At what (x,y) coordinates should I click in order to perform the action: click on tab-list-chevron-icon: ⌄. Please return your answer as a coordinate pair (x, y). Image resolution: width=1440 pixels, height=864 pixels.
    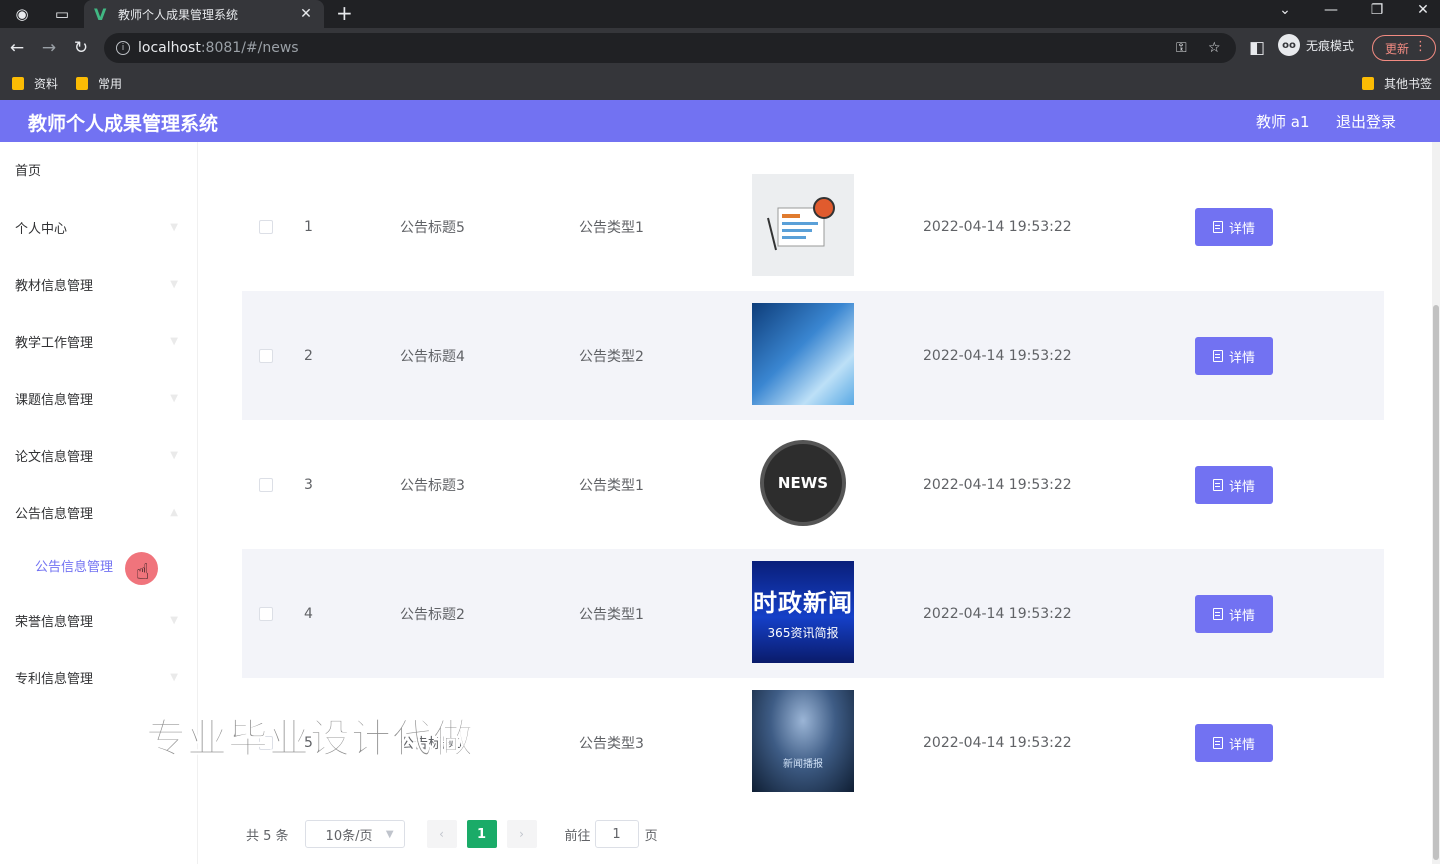
    Looking at the image, I should click on (1285, 10).